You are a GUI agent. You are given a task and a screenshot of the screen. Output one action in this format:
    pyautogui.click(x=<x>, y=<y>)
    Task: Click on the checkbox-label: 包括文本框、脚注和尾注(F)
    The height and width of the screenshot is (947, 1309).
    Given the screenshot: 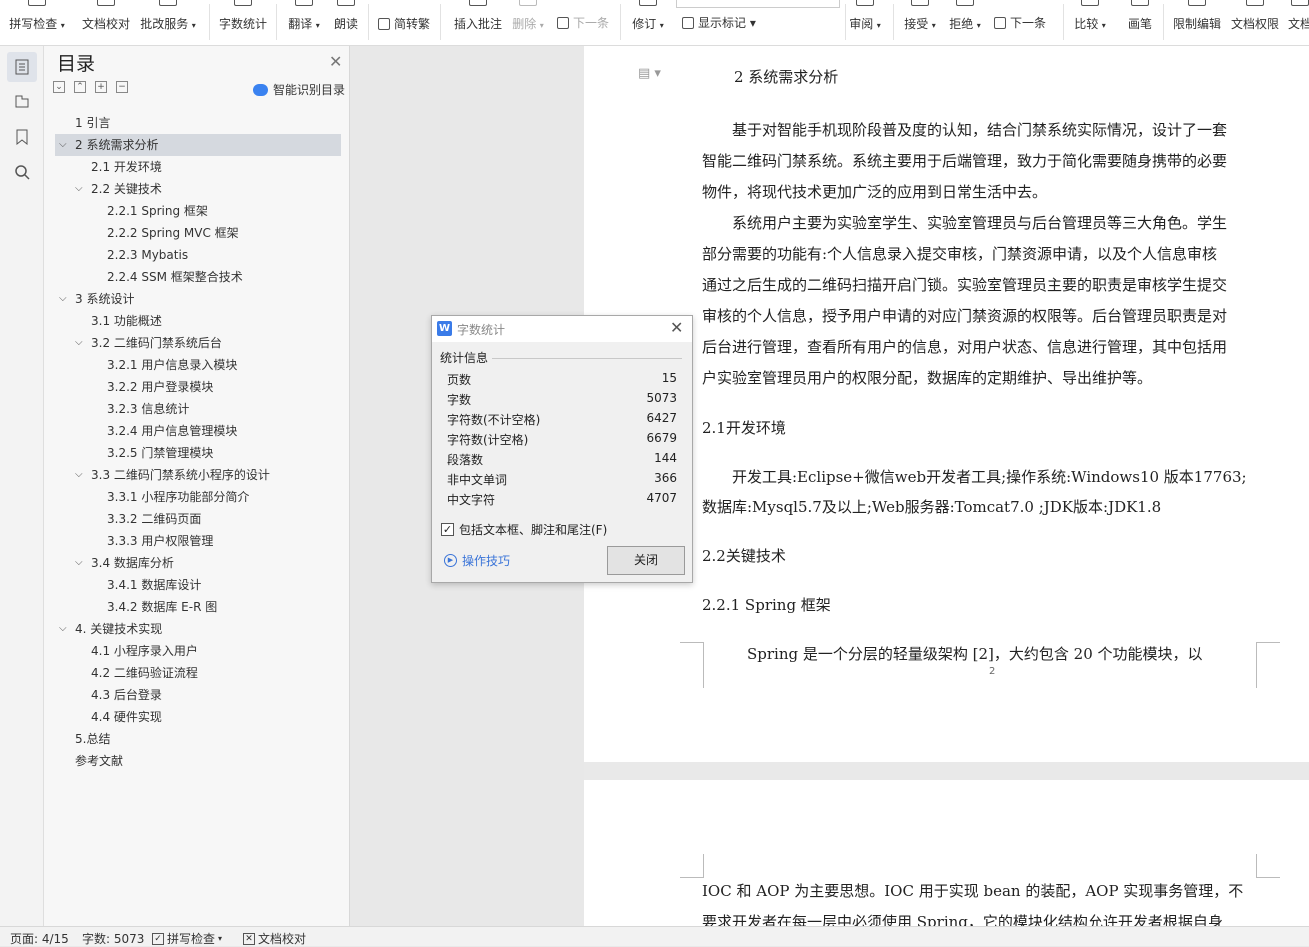 What is the action you would take?
    pyautogui.click(x=533, y=530)
    